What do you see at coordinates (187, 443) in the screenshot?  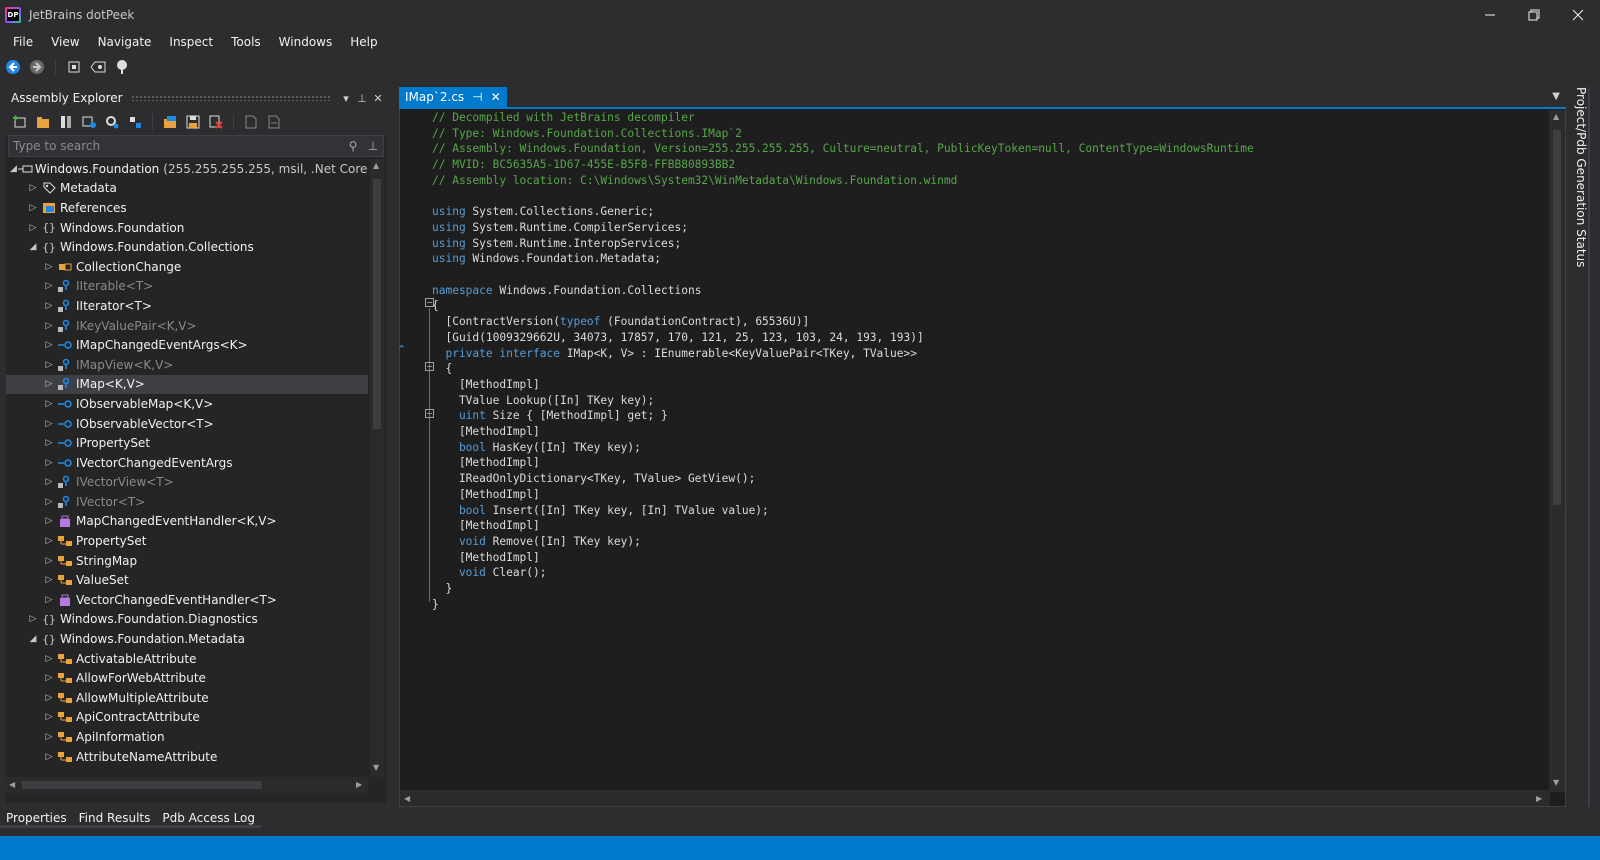 I see `tree-item: ▷ IPropertySet` at bounding box center [187, 443].